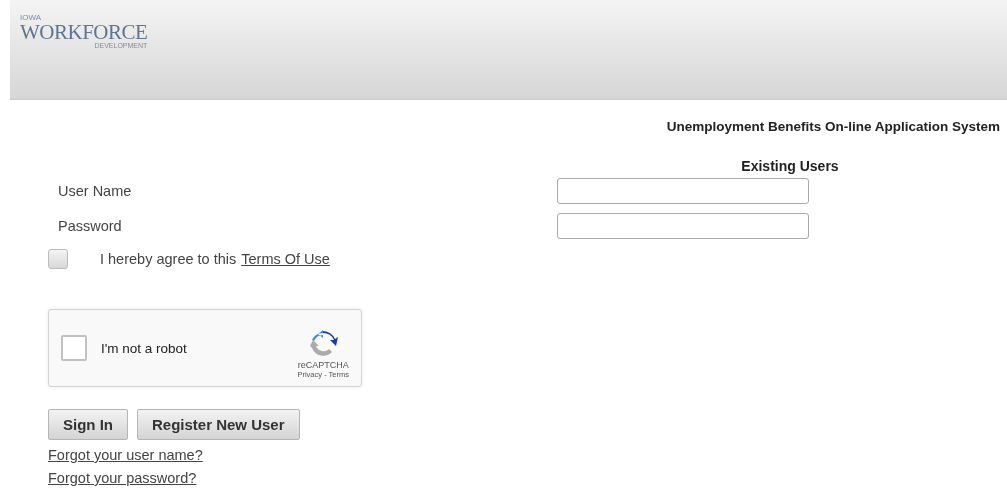 Image resolution: width=1007 pixels, height=503 pixels. What do you see at coordinates (683, 226) in the screenshot?
I see `password-field` at bounding box center [683, 226].